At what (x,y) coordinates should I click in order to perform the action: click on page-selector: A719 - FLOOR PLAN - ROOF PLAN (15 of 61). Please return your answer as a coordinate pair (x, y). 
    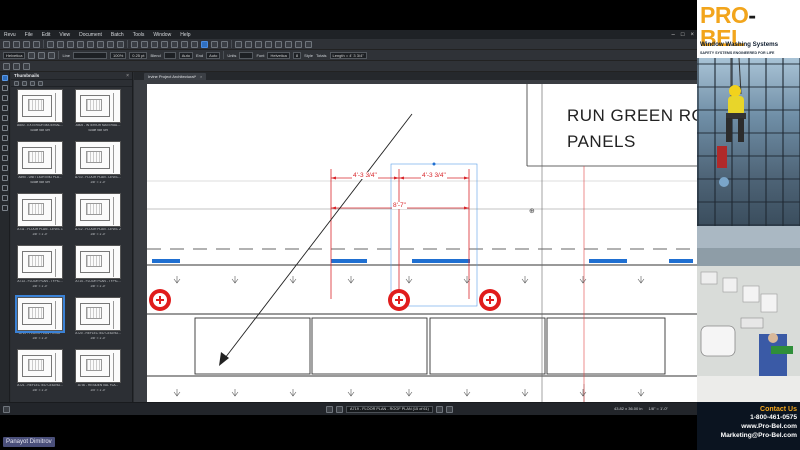
    Looking at the image, I should click on (389, 409).